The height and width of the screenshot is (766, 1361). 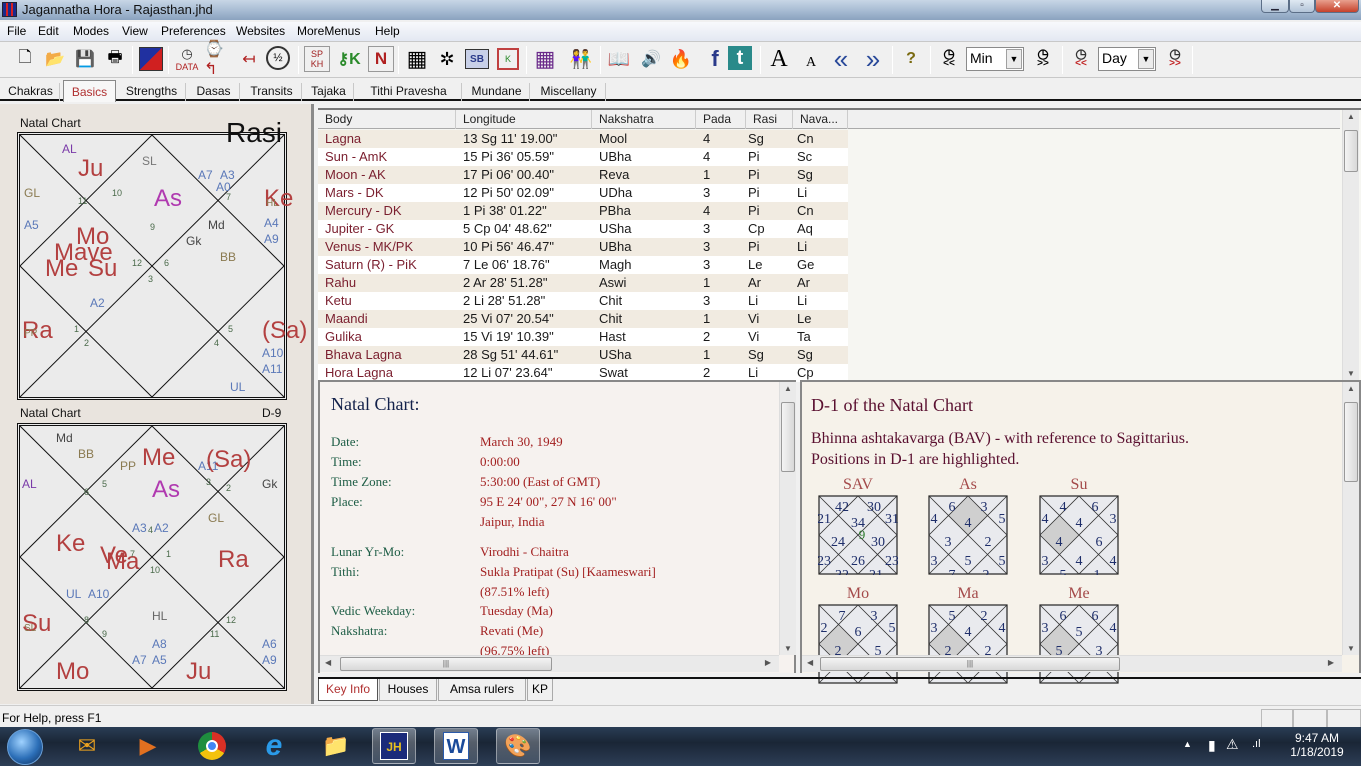 What do you see at coordinates (583, 211) in the screenshot?
I see `table-row: Mercury - DK 1 Pi 38' 01.22" PBha 4 Pi Cn` at bounding box center [583, 211].